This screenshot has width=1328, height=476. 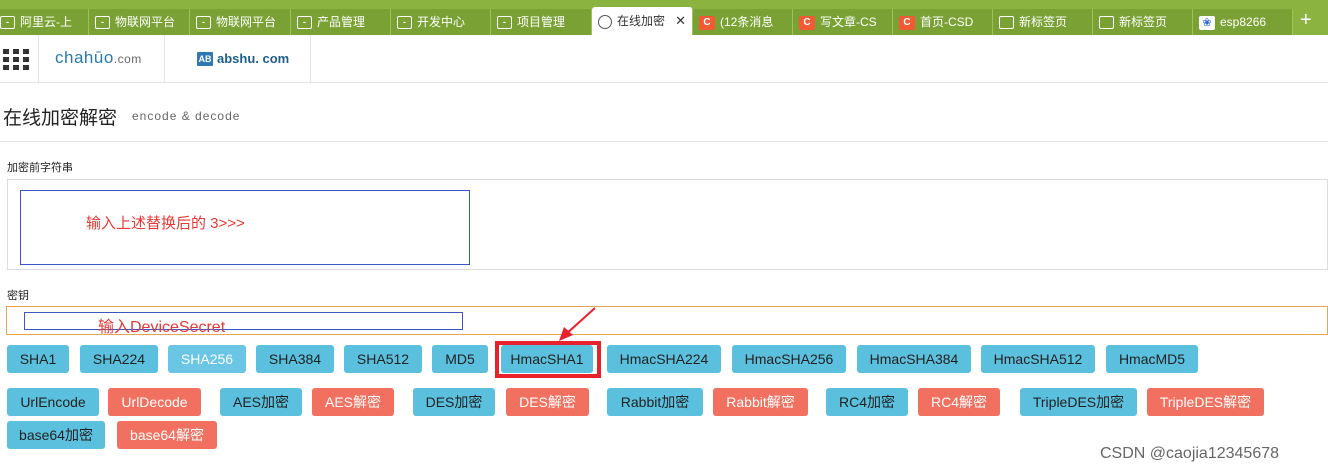 What do you see at coordinates (261, 402) in the screenshot?
I see `aes-encrypt-button: AES加密` at bounding box center [261, 402].